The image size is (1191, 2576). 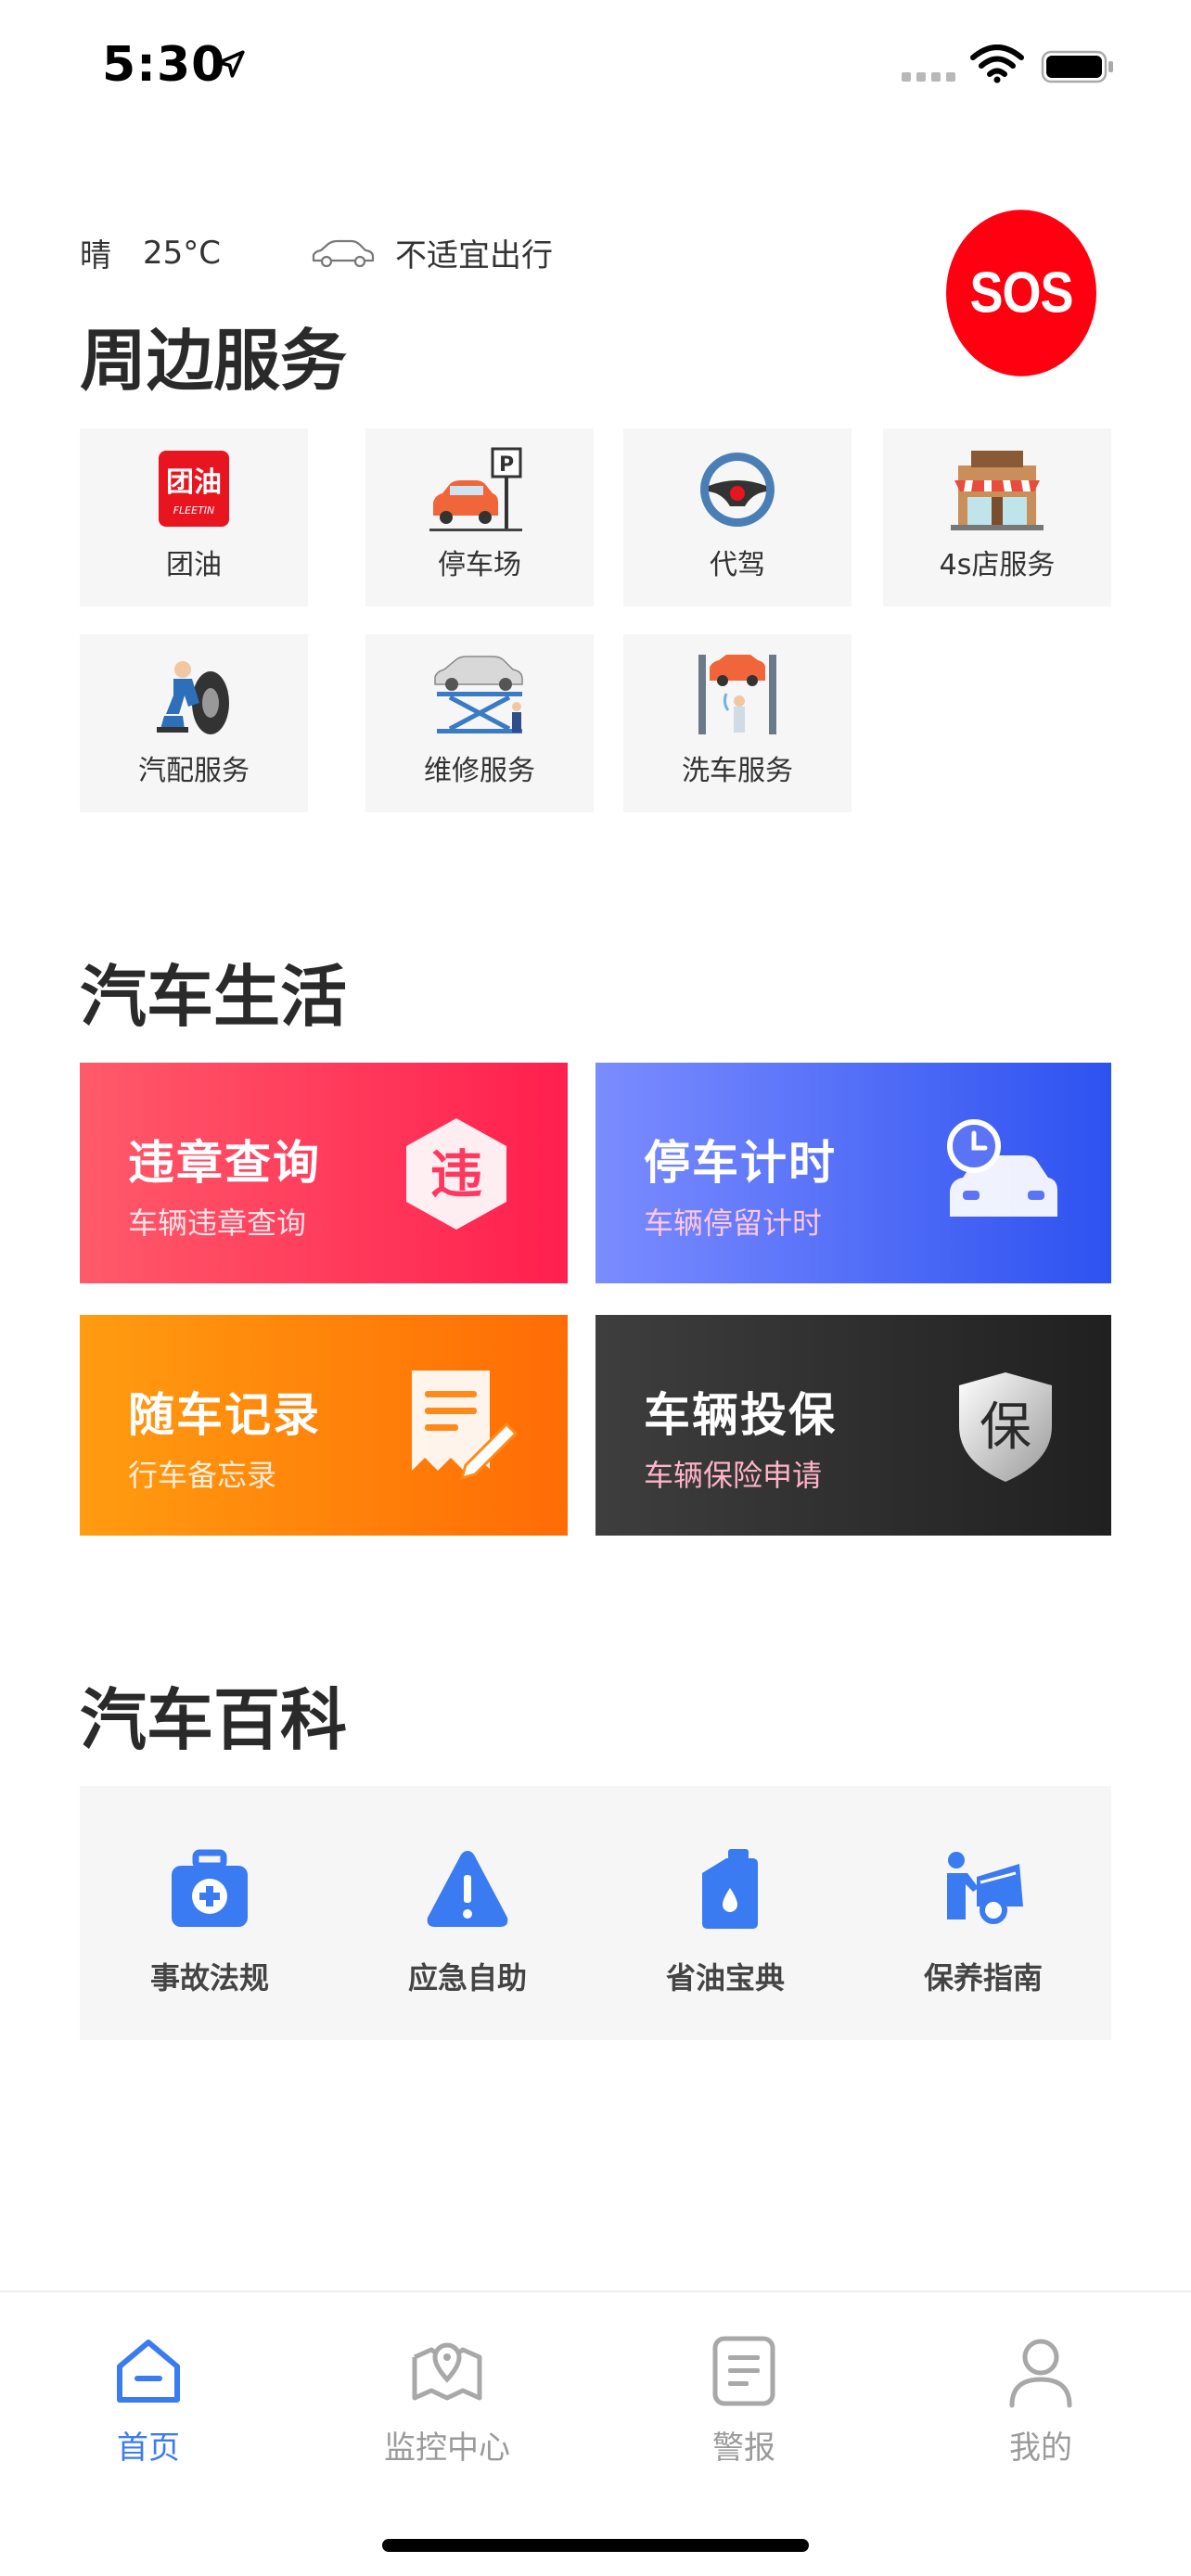 I want to click on tab-label: 监控中心, so click(x=447, y=2448).